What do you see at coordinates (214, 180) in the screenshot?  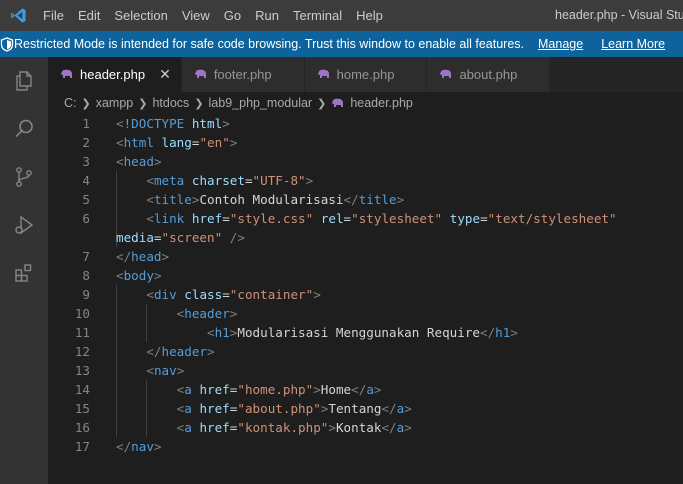 I see `code-text: <meta charset="UTF-8">` at bounding box center [214, 180].